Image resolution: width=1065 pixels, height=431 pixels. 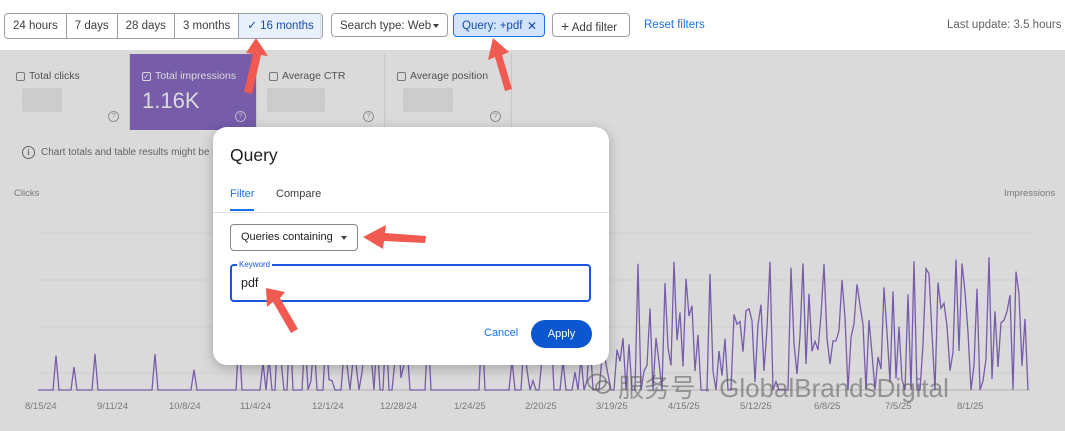 What do you see at coordinates (254, 26) in the screenshot?
I see `check-icon: ✓` at bounding box center [254, 26].